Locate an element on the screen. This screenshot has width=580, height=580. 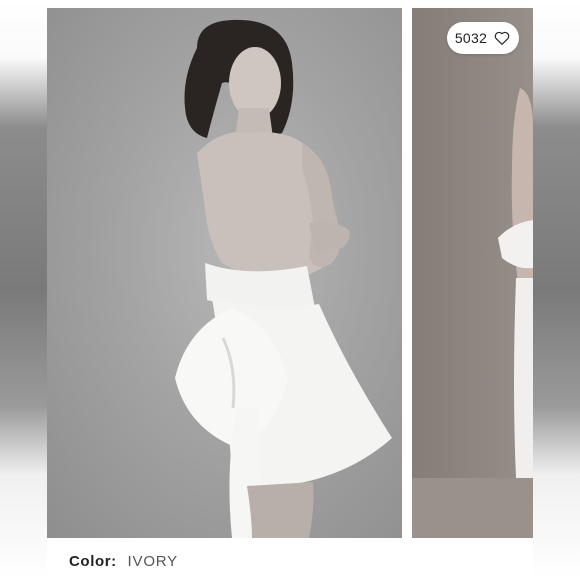
like-button: 5032 is located at coordinates (483, 38).